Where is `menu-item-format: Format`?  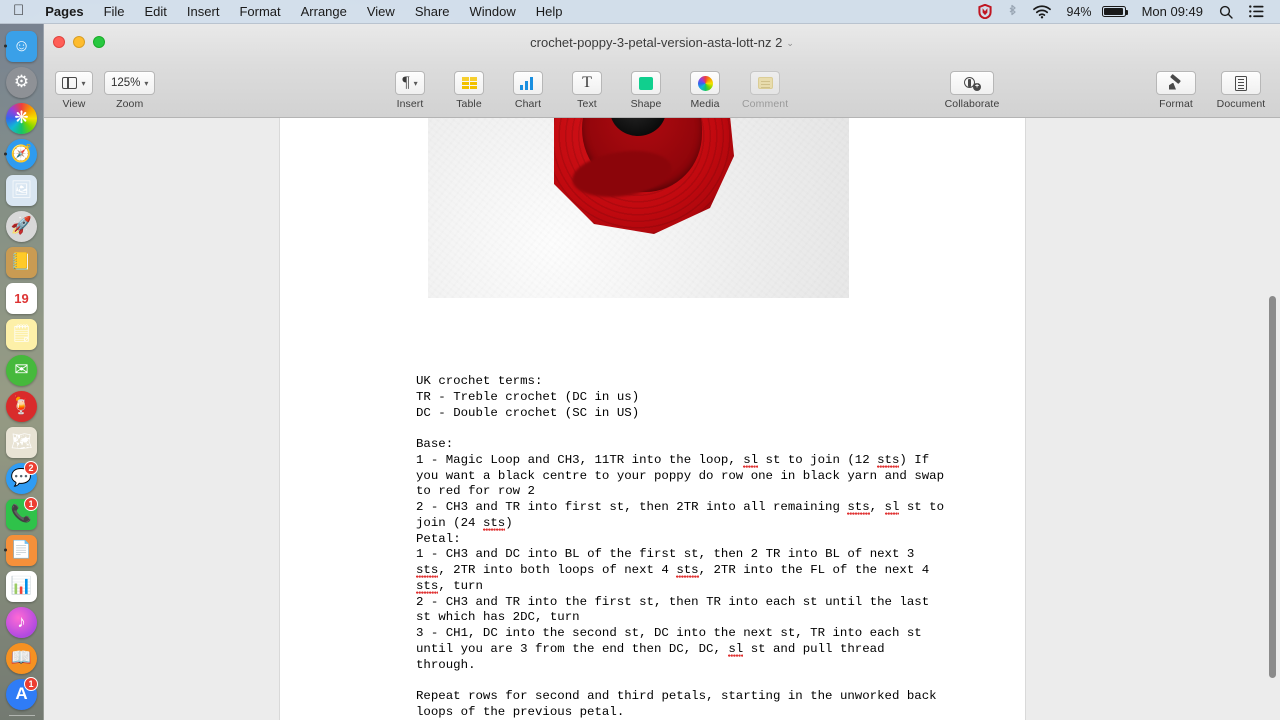 menu-item-format: Format is located at coordinates (259, 11).